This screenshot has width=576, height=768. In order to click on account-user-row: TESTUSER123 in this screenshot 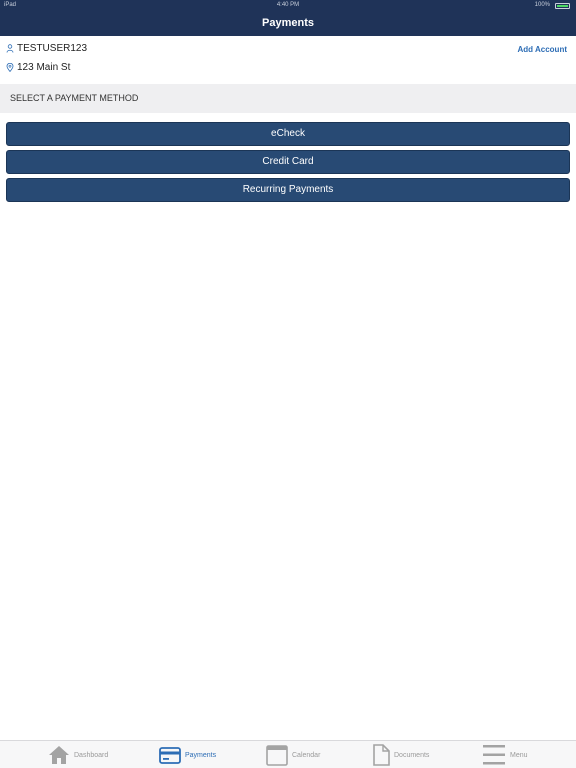, I will do `click(46, 48)`.